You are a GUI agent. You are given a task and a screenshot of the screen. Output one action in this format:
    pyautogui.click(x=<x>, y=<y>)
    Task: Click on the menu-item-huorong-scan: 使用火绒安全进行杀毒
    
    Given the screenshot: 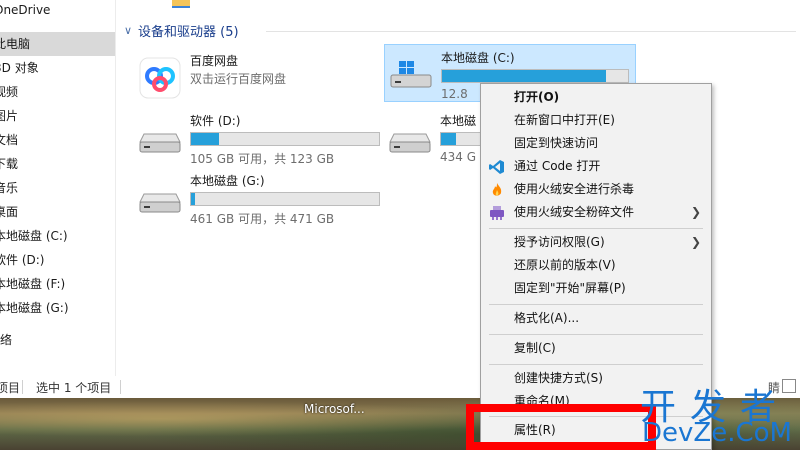 What is the action you would take?
    pyautogui.click(x=596, y=189)
    